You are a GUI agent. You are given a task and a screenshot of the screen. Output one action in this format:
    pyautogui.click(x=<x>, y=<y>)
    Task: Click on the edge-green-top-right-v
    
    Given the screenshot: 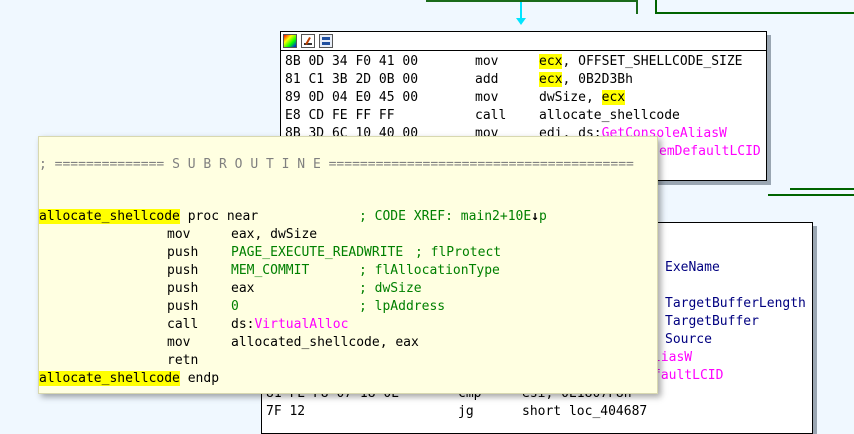 What is the action you would take?
    pyautogui.click(x=656, y=7)
    